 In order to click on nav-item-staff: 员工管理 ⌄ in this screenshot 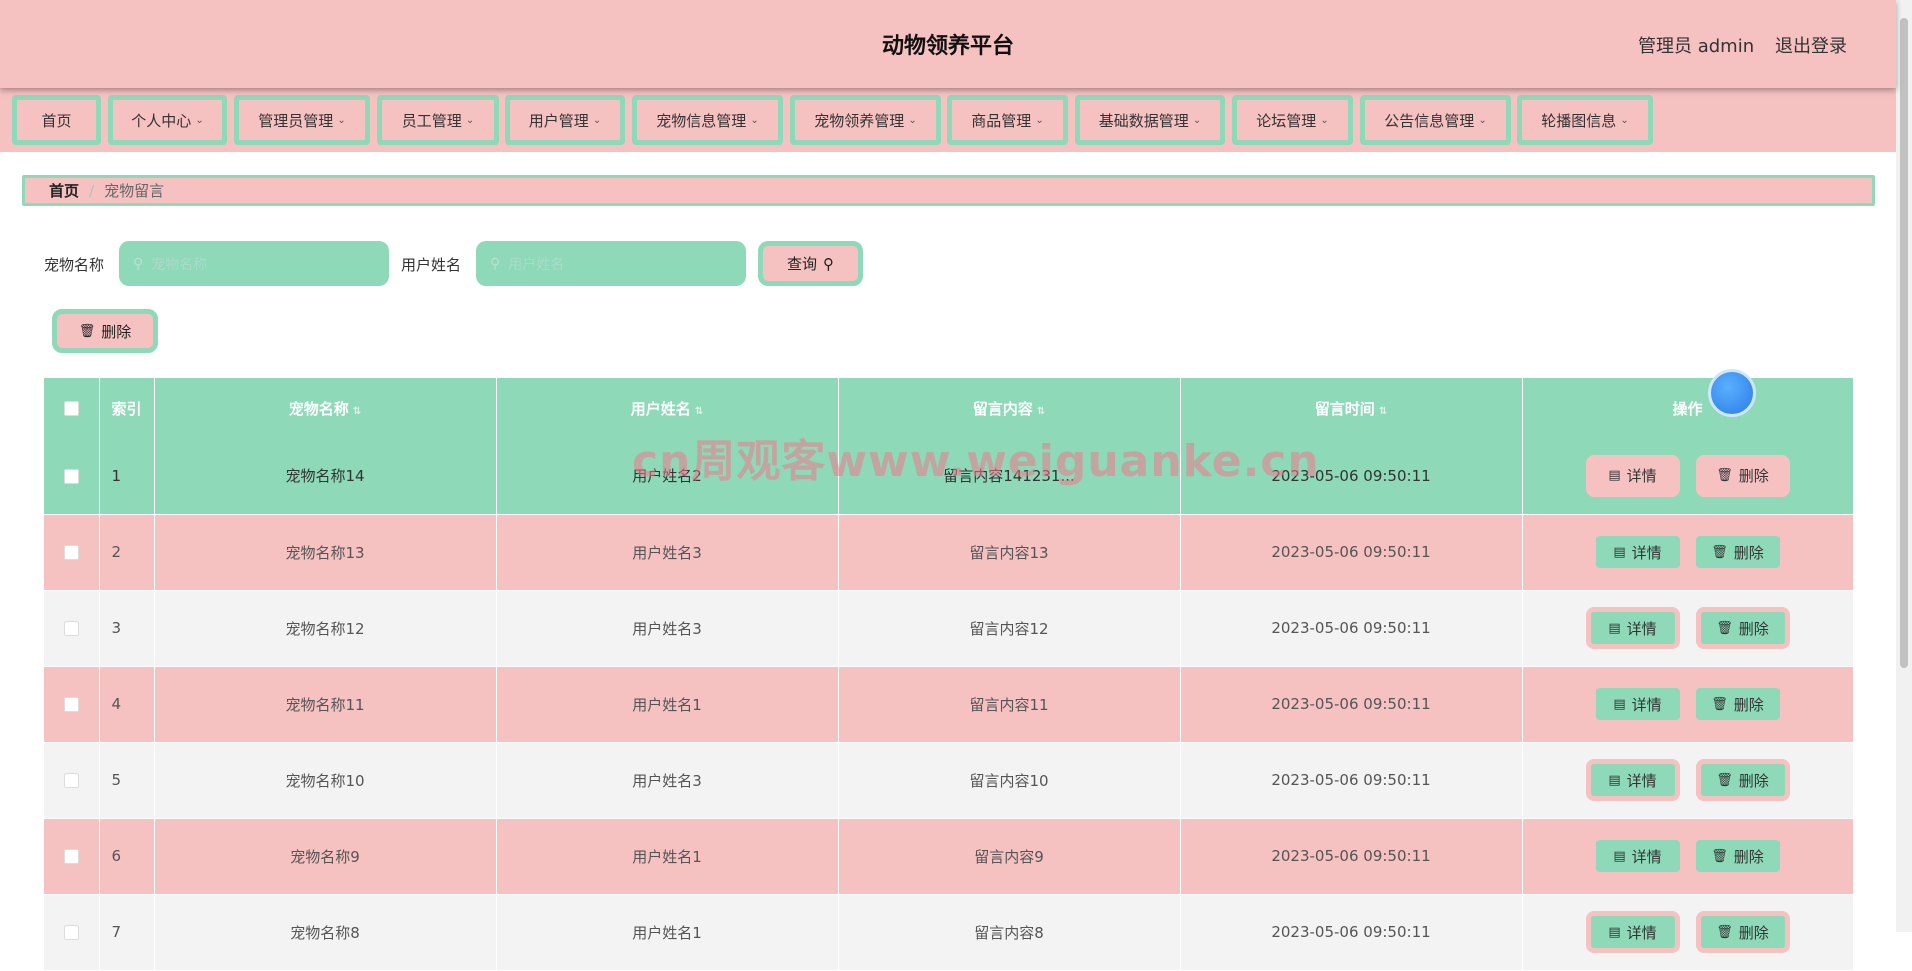, I will do `click(438, 120)`.